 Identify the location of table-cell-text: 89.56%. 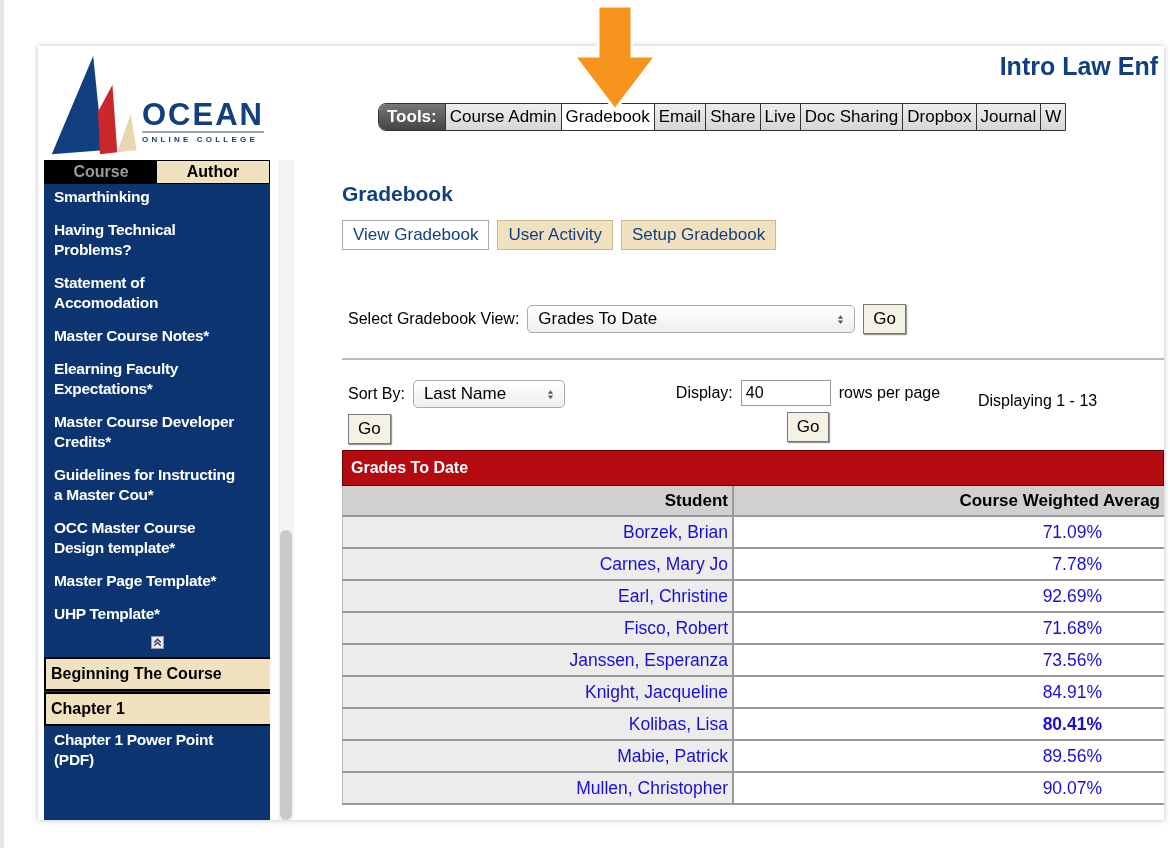
(1072, 756).